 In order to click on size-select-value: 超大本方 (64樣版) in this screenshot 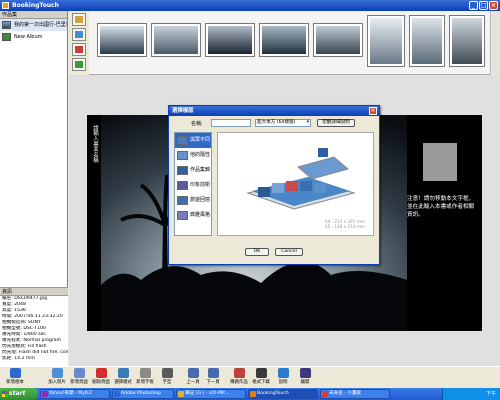, I will do `click(276, 122)`.